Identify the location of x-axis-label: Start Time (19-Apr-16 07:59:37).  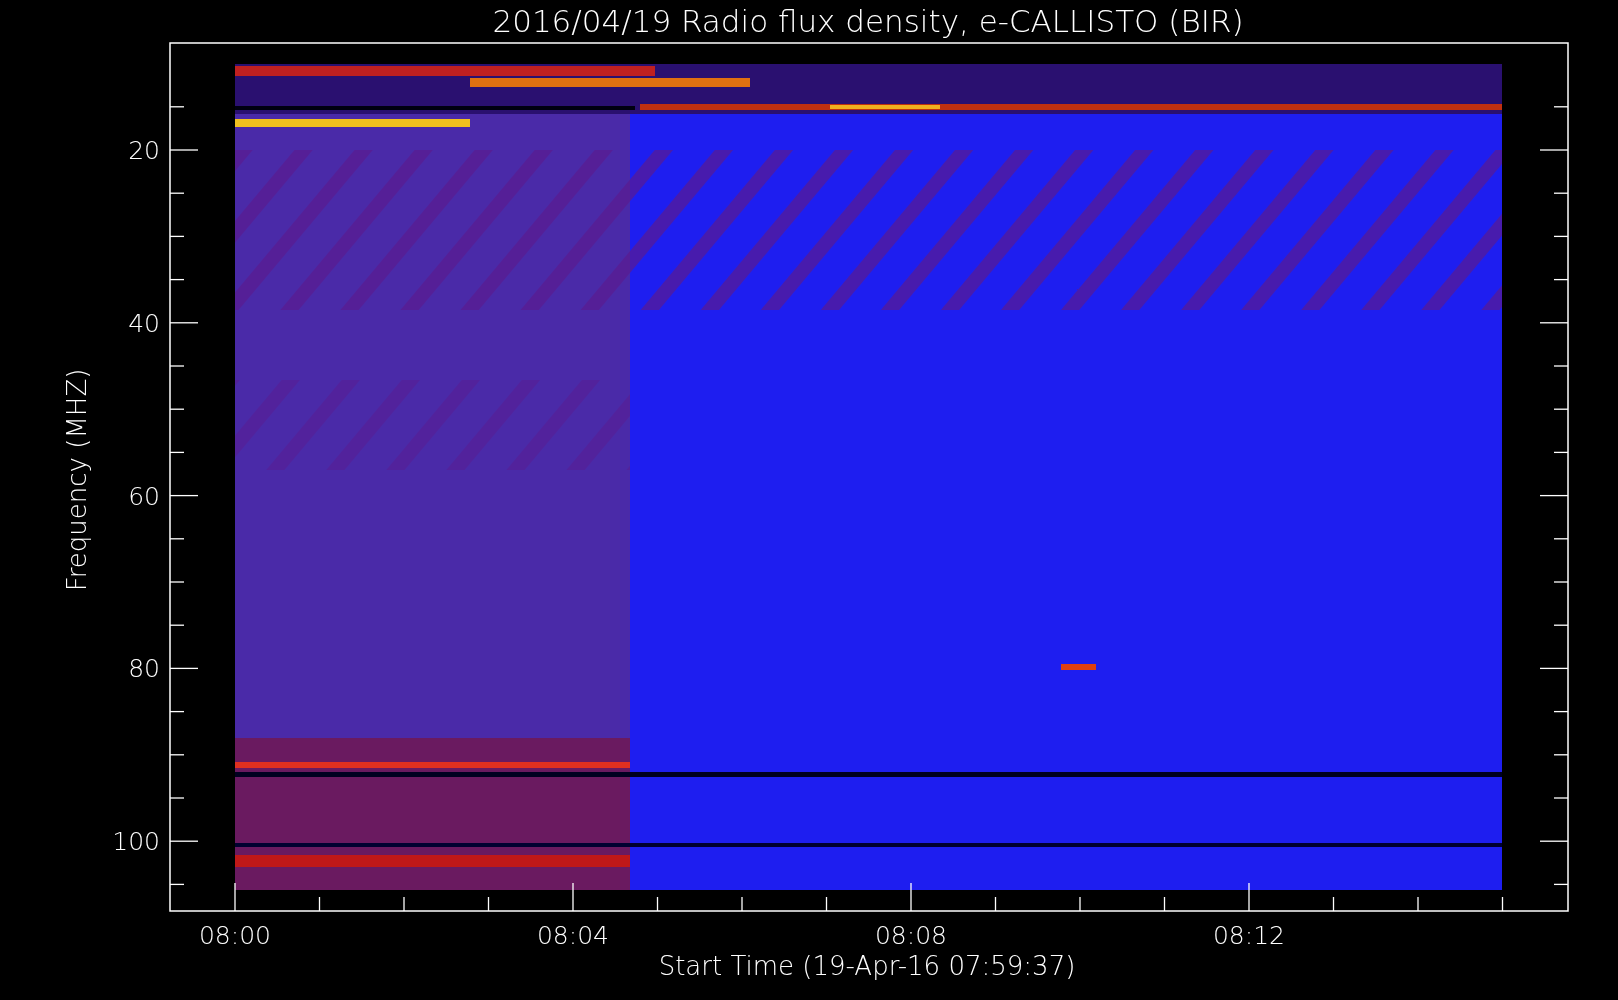
(867, 966).